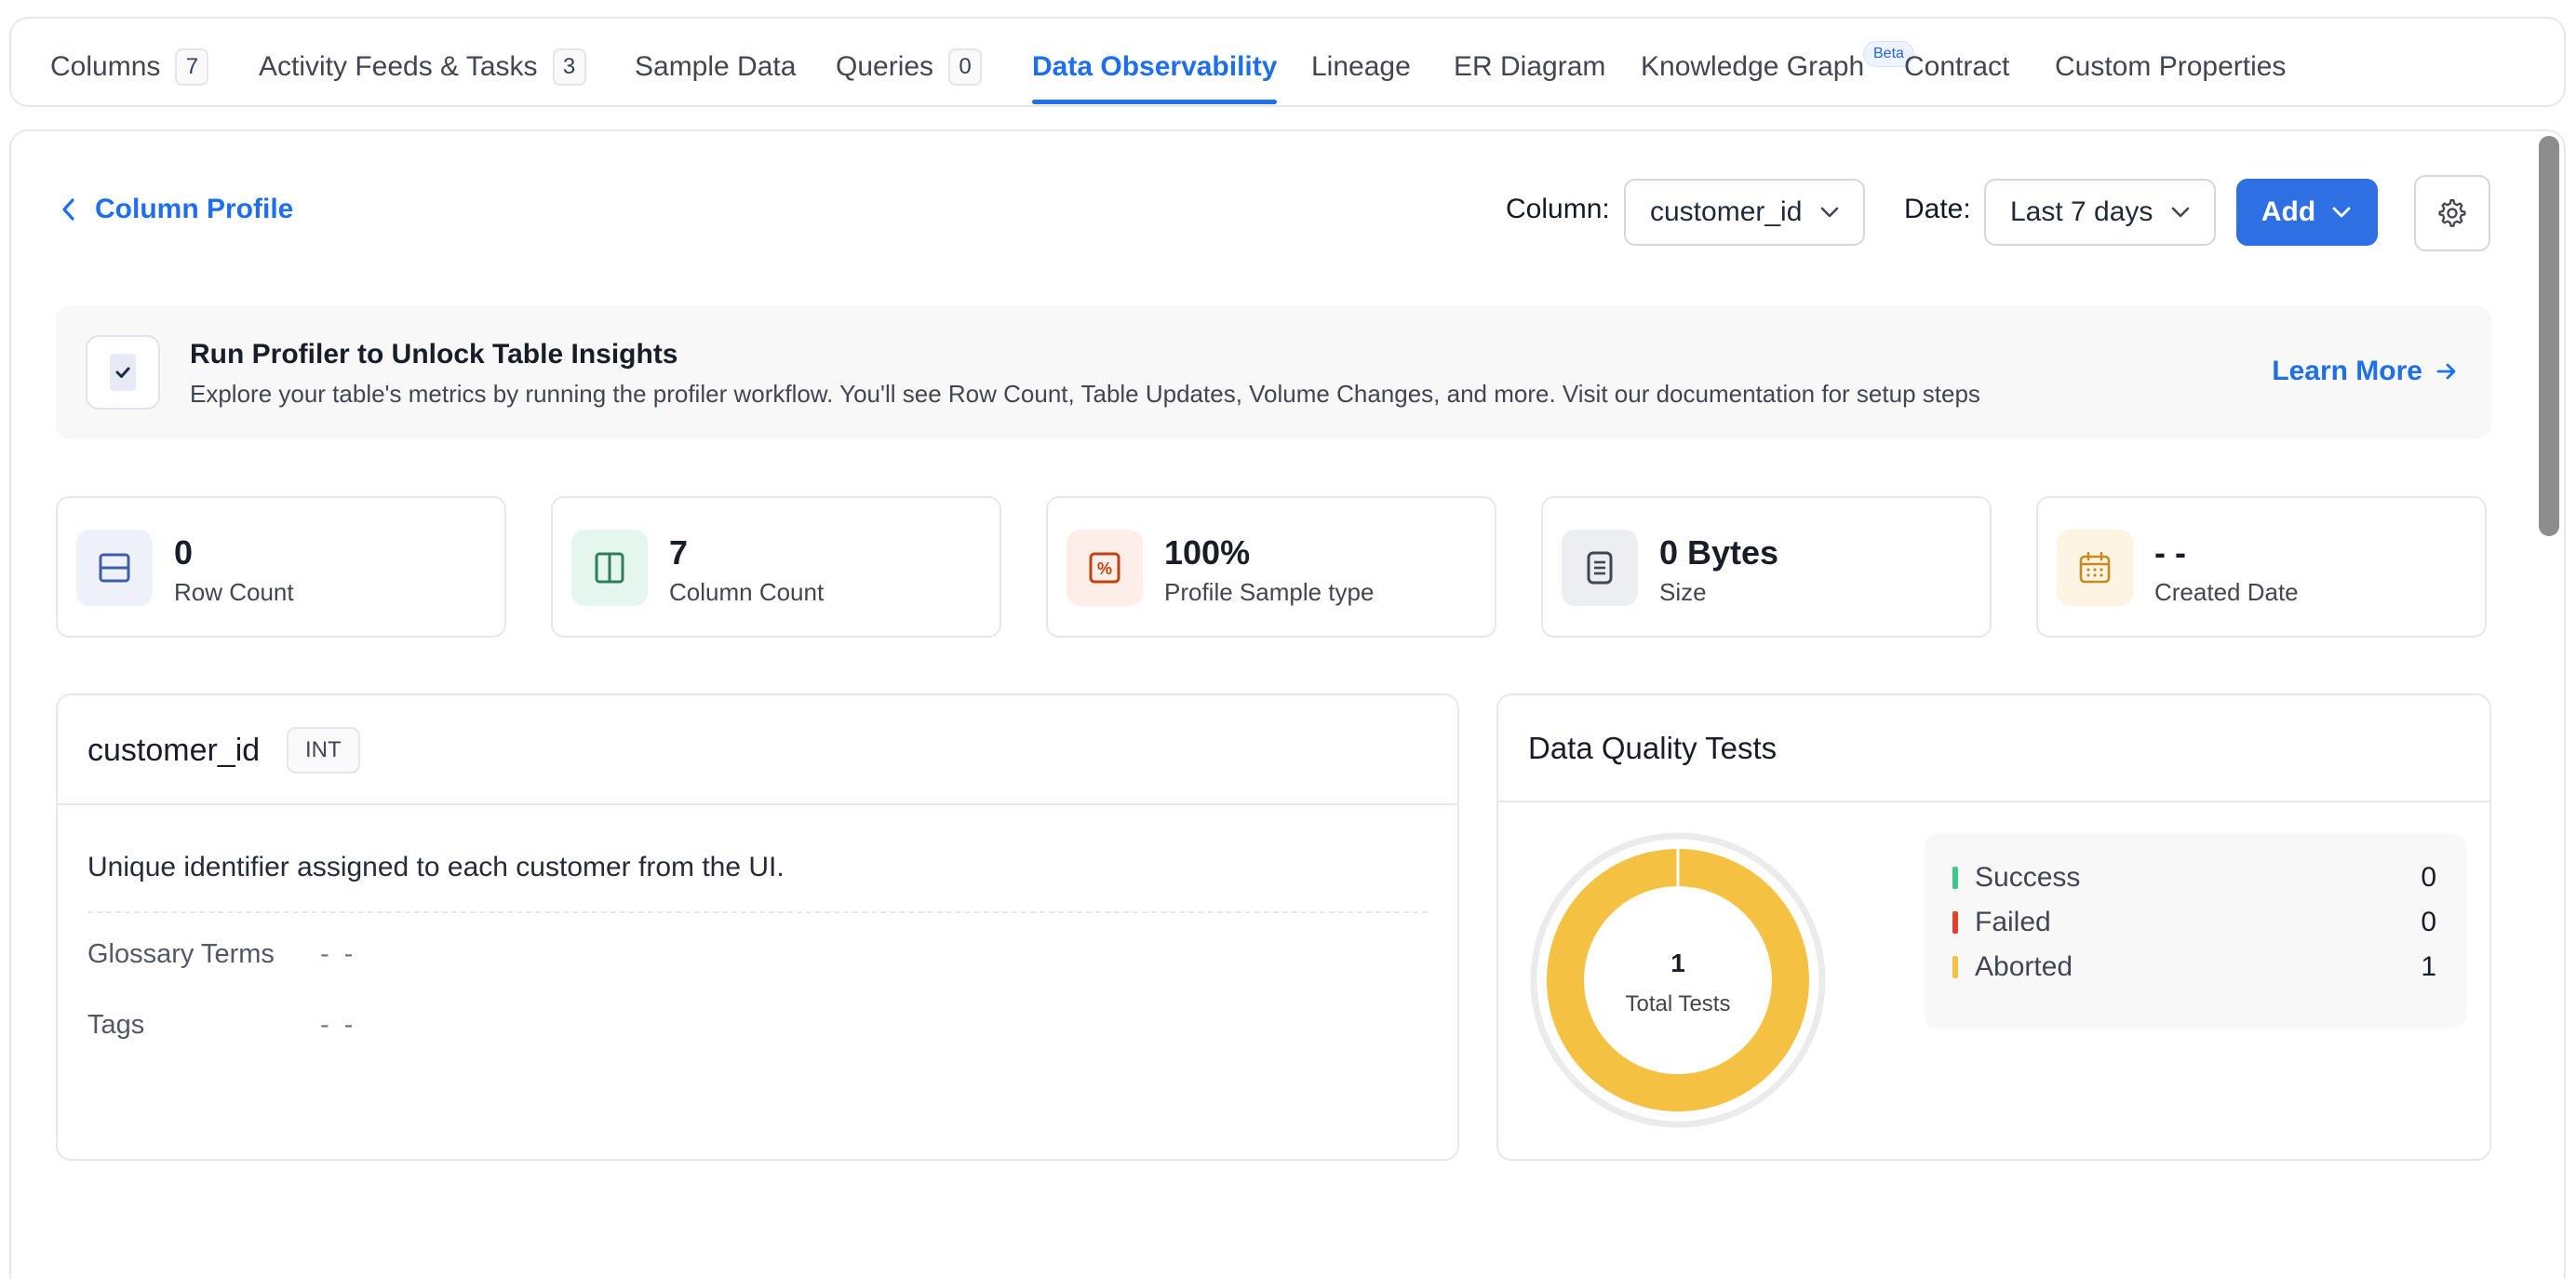  What do you see at coordinates (2261, 567) in the screenshot?
I see `stat-card-created-date: - - Created Date` at bounding box center [2261, 567].